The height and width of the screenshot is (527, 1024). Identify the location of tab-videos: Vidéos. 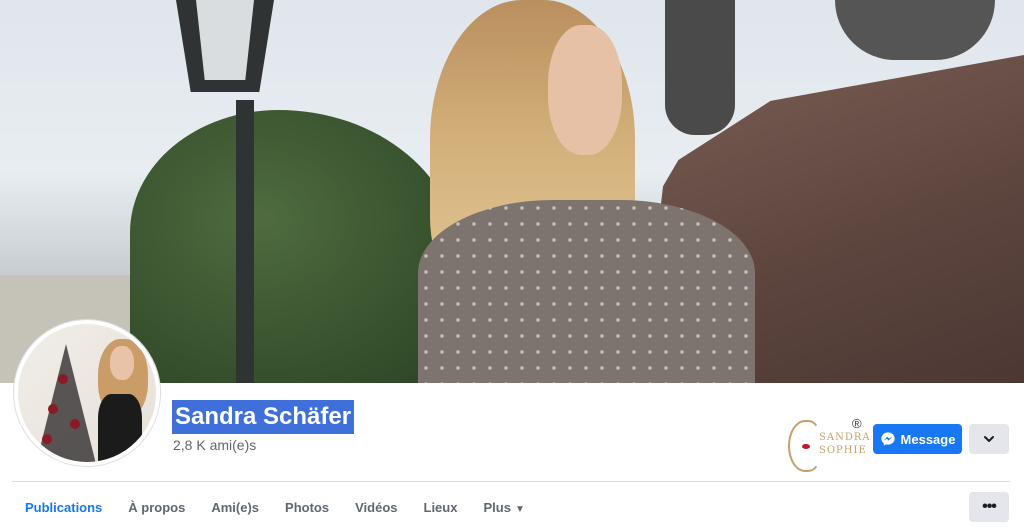
(376, 507).